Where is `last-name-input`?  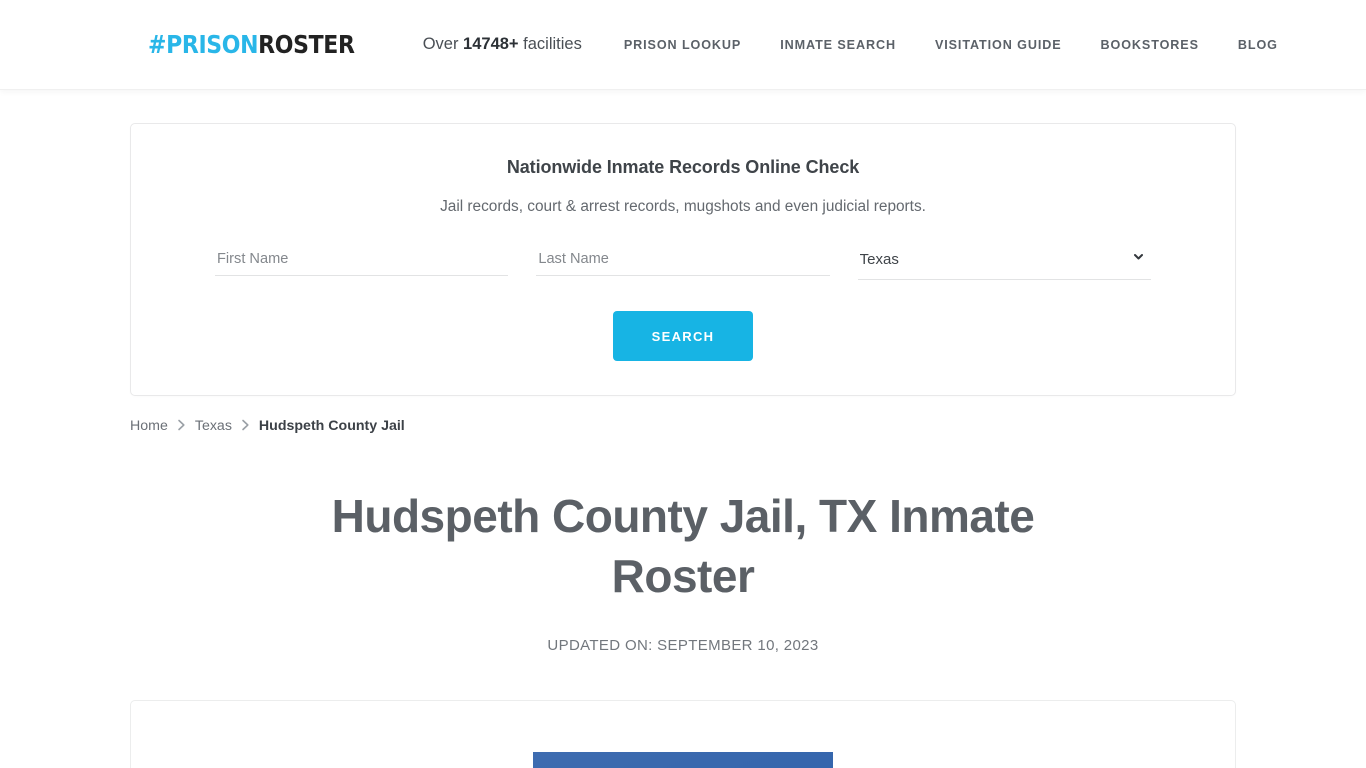 last-name-input is located at coordinates (683, 261).